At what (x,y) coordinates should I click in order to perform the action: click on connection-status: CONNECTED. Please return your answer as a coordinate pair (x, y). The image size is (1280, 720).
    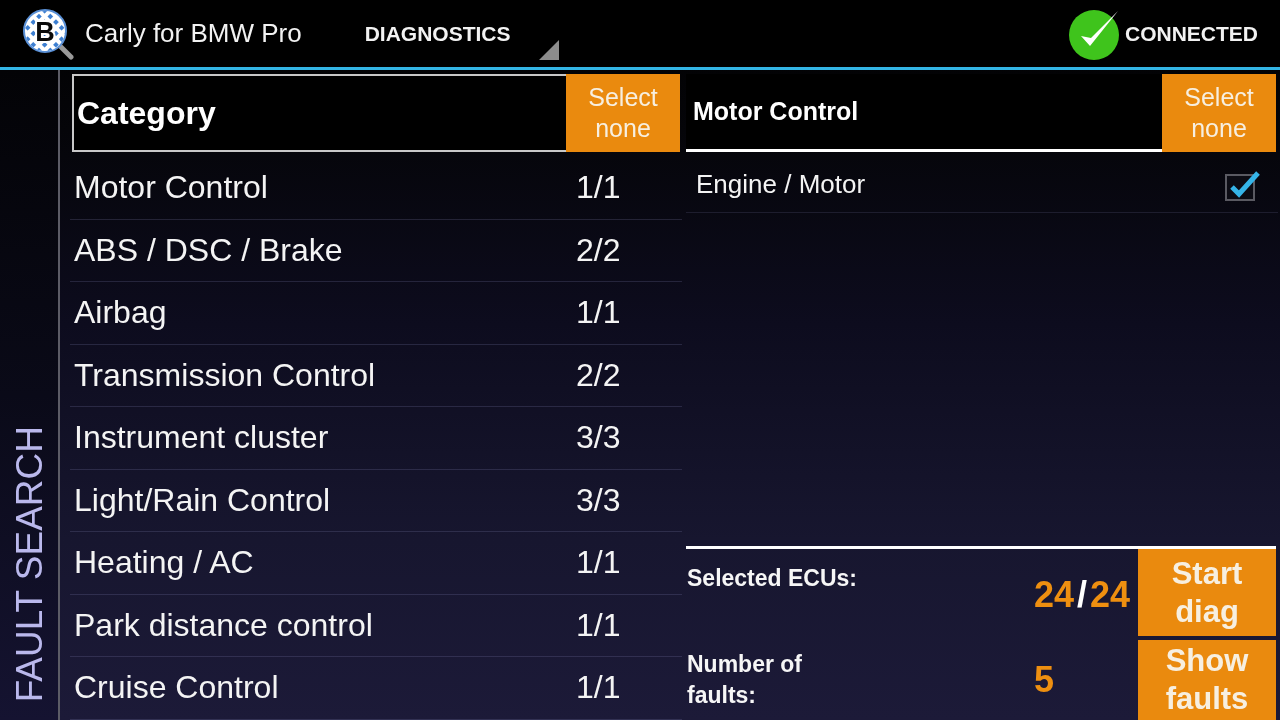
    Looking at the image, I should click on (1191, 33).